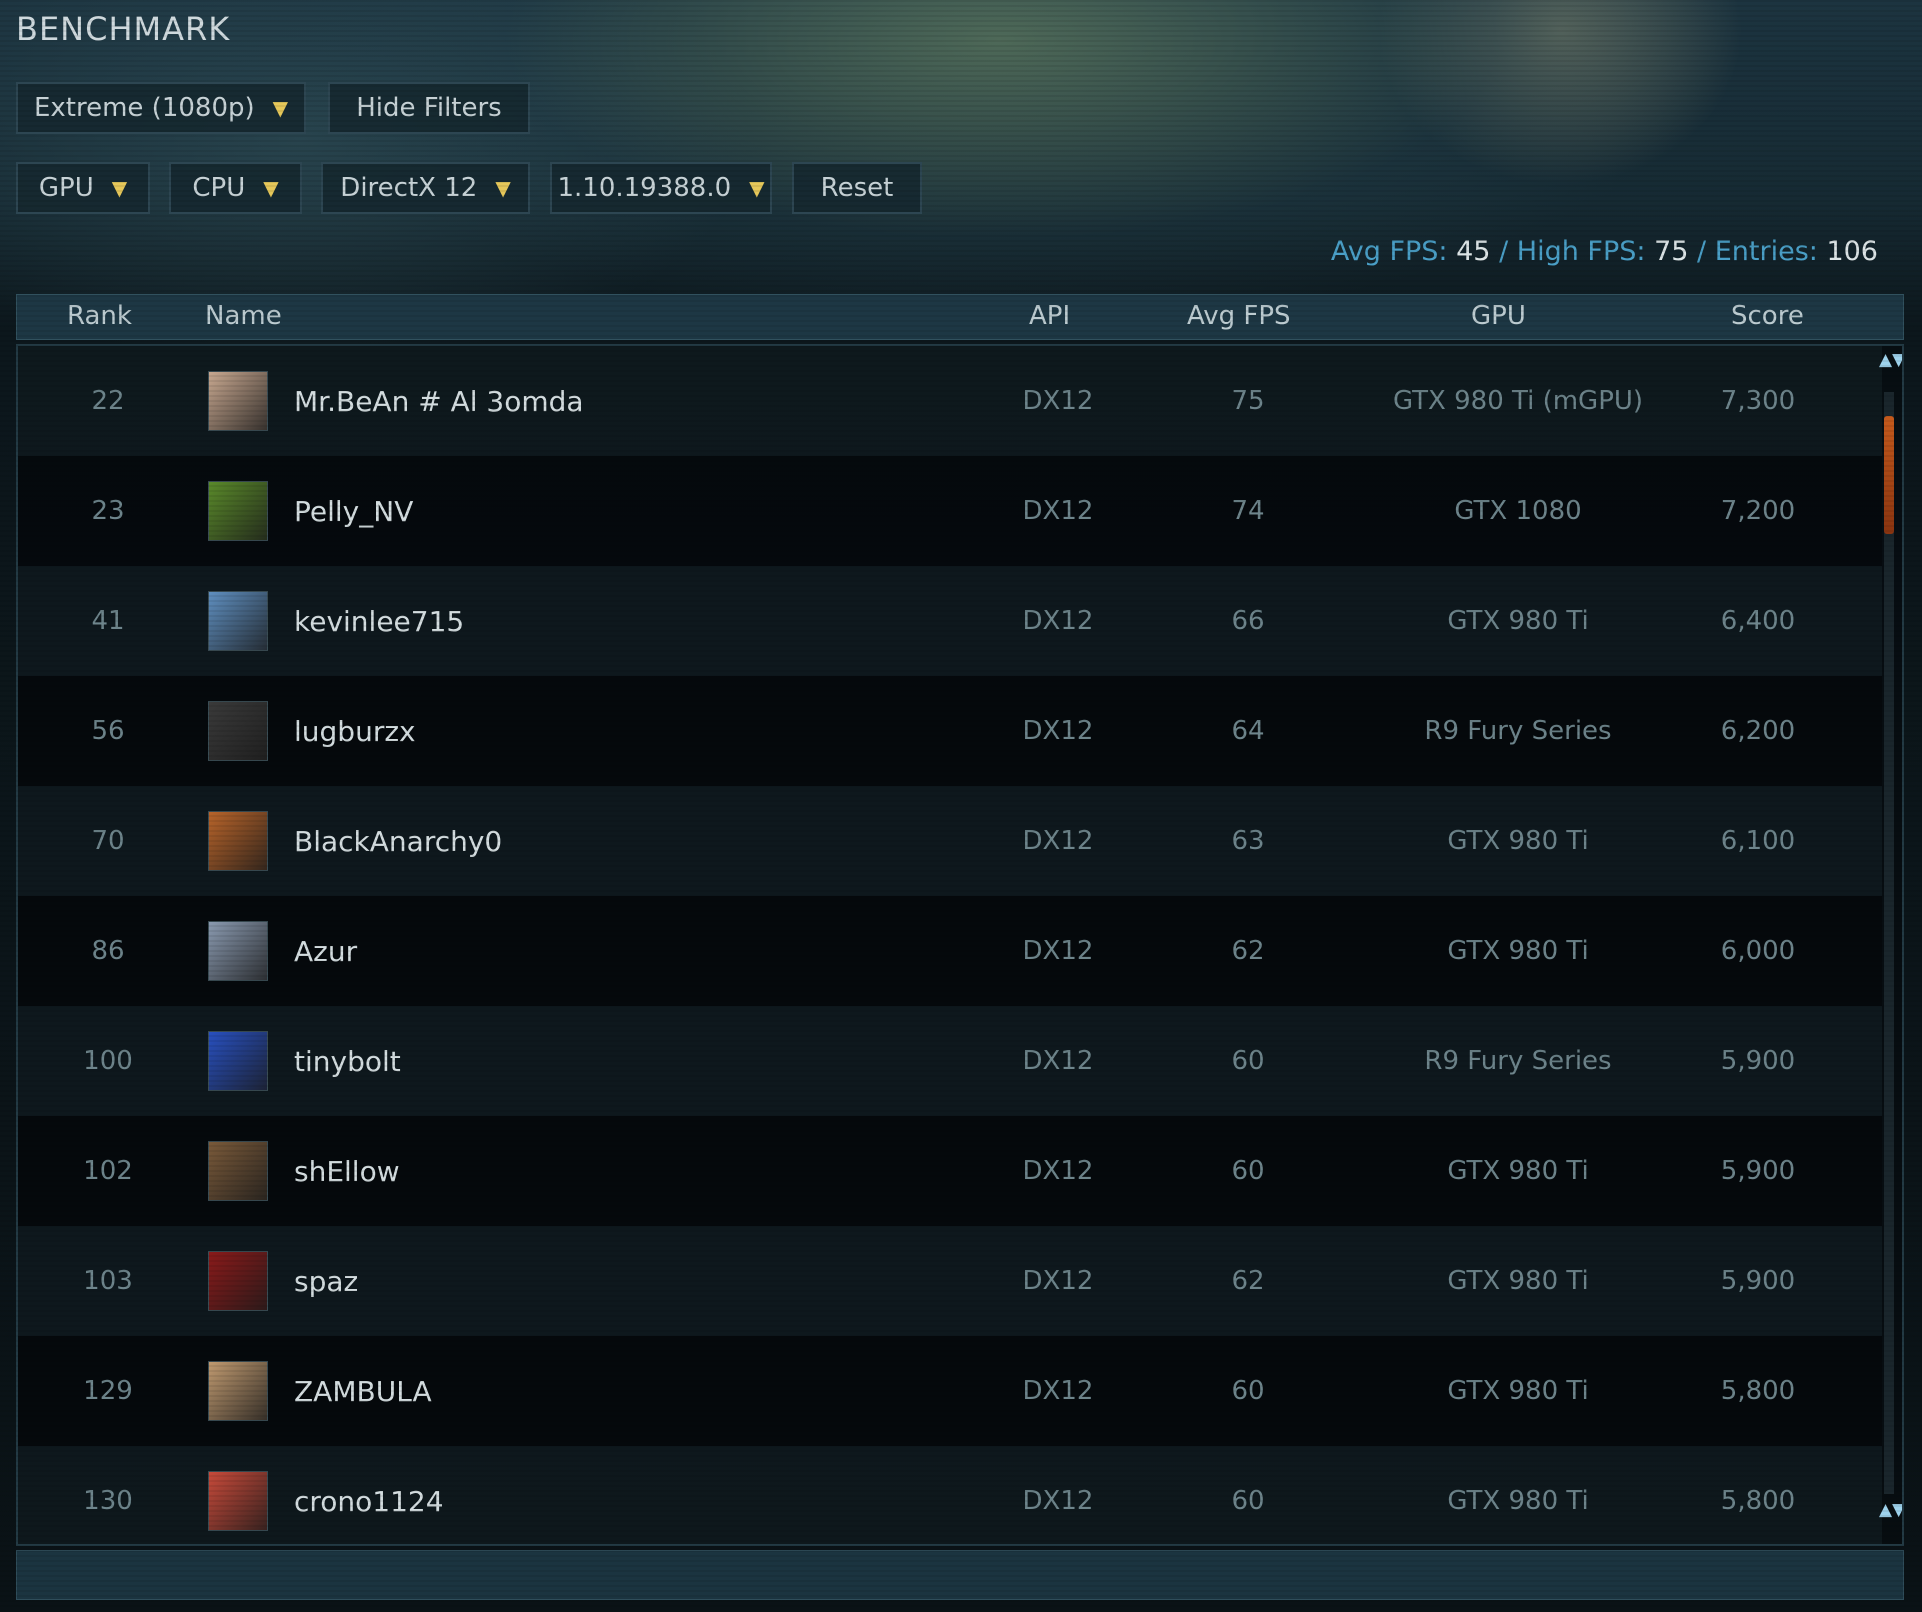  What do you see at coordinates (950, 841) in the screenshot?
I see `table-row: 70 BlackAnarchy0 DX12 63 GTX 980 Ti 6,100` at bounding box center [950, 841].